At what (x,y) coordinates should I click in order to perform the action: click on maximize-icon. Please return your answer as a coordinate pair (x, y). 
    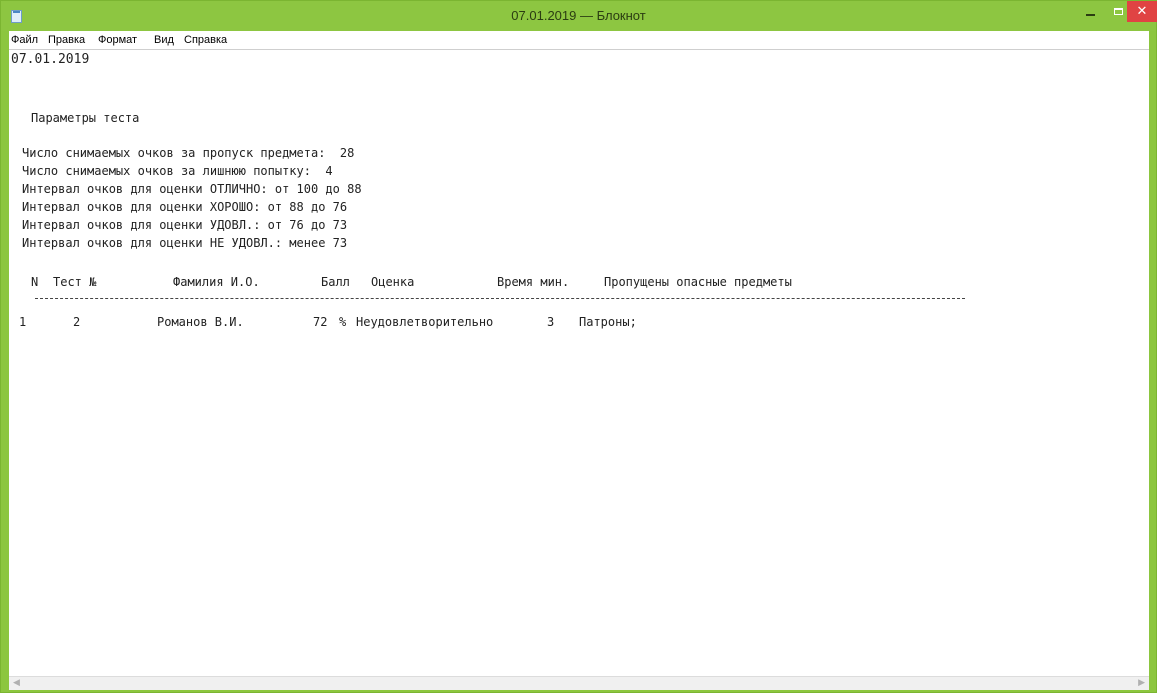
    Looking at the image, I should click on (1118, 11).